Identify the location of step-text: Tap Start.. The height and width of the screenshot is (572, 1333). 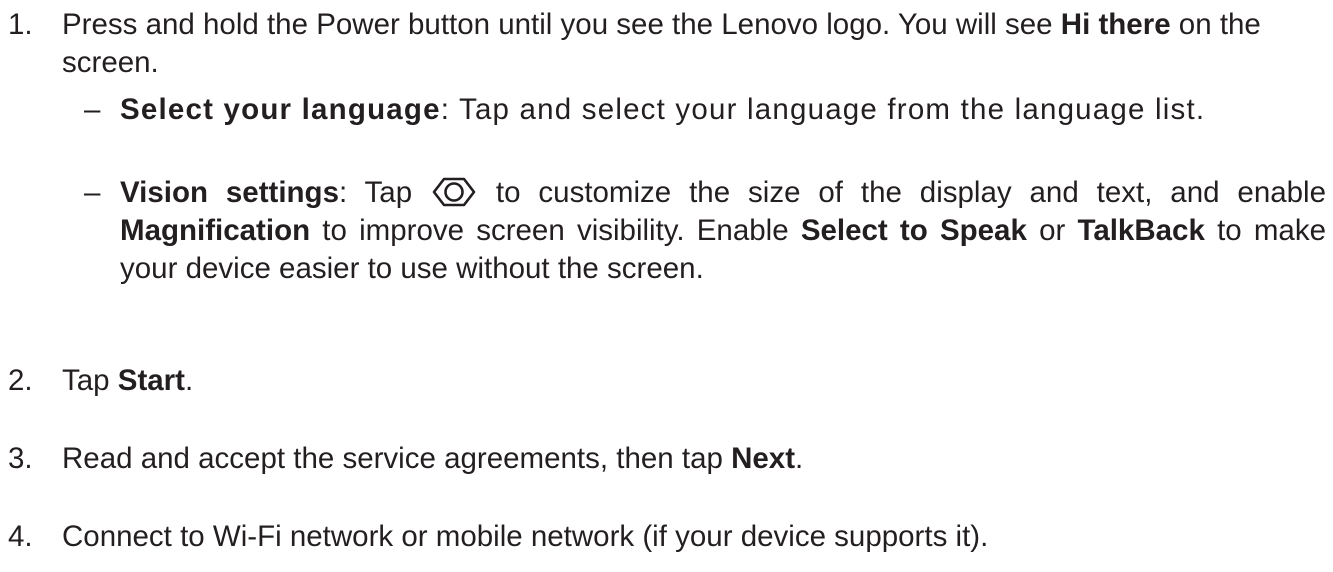
(694, 381).